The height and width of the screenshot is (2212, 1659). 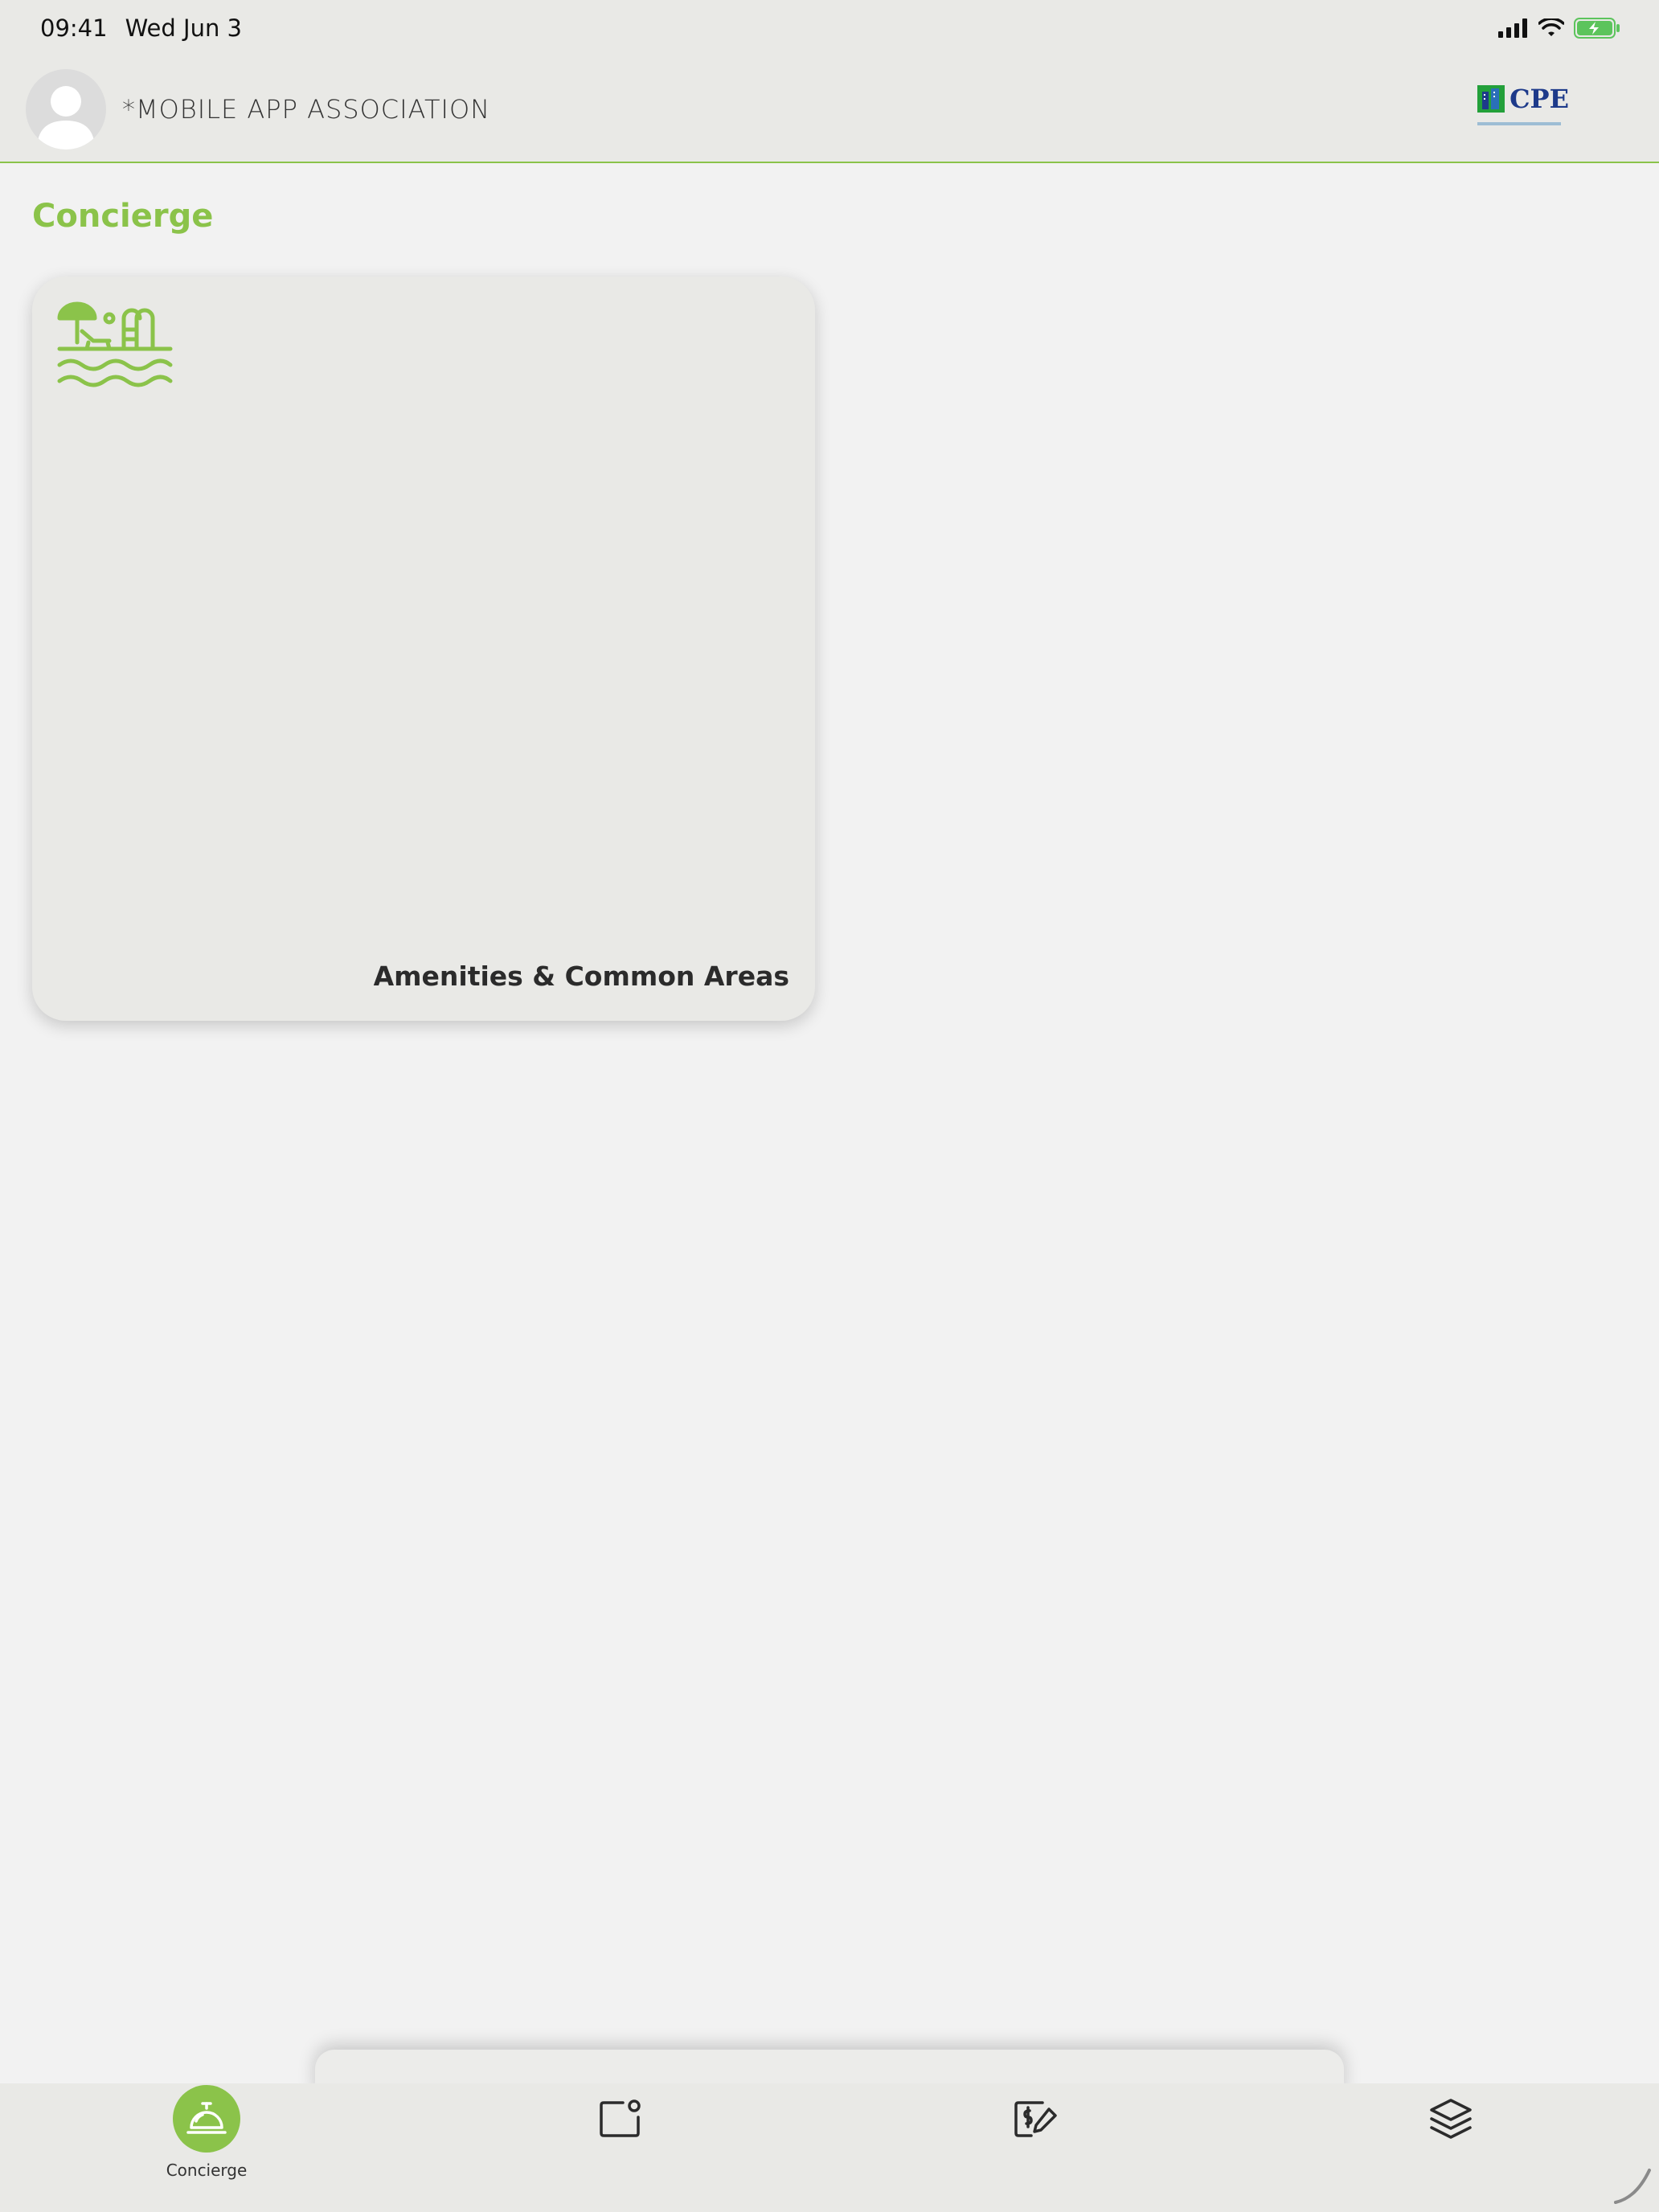 I want to click on status-left: 09:41 Wed Jun 3, so click(x=141, y=28).